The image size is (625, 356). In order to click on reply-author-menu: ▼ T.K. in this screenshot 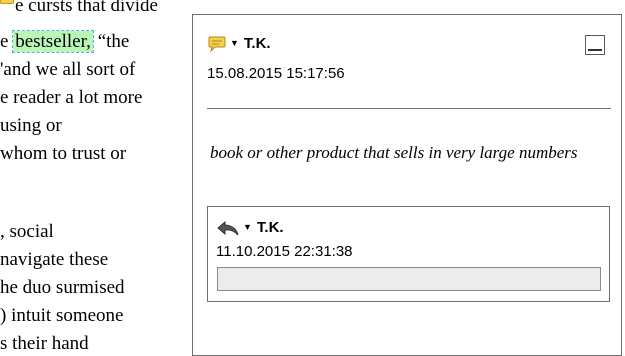, I will do `click(250, 227)`.